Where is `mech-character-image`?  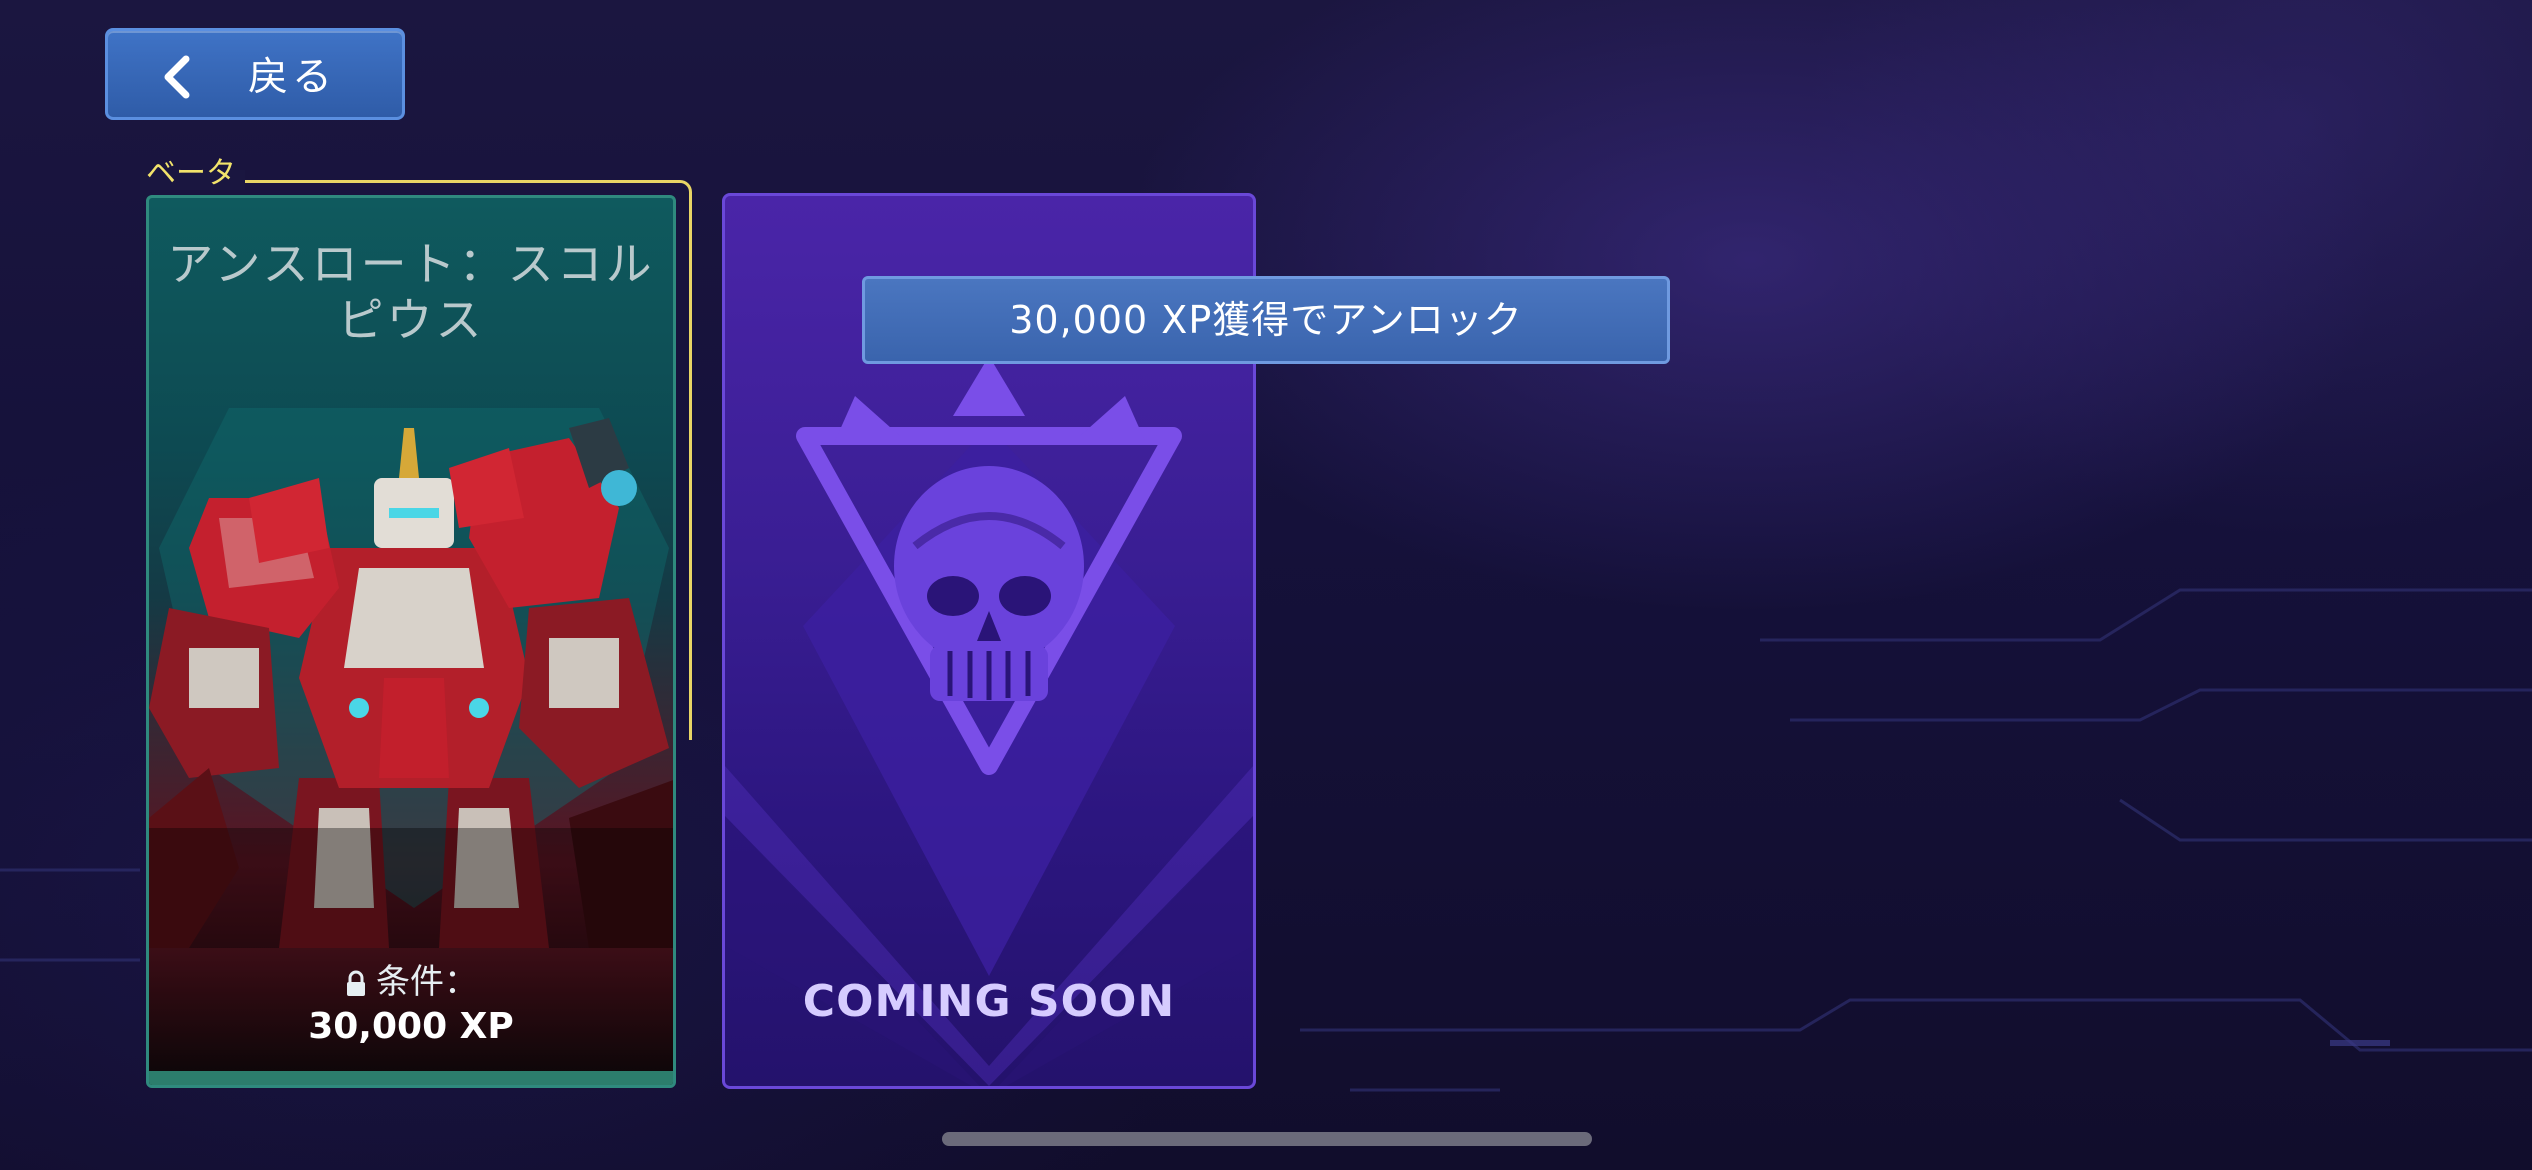
mech-character-image is located at coordinates (411, 678).